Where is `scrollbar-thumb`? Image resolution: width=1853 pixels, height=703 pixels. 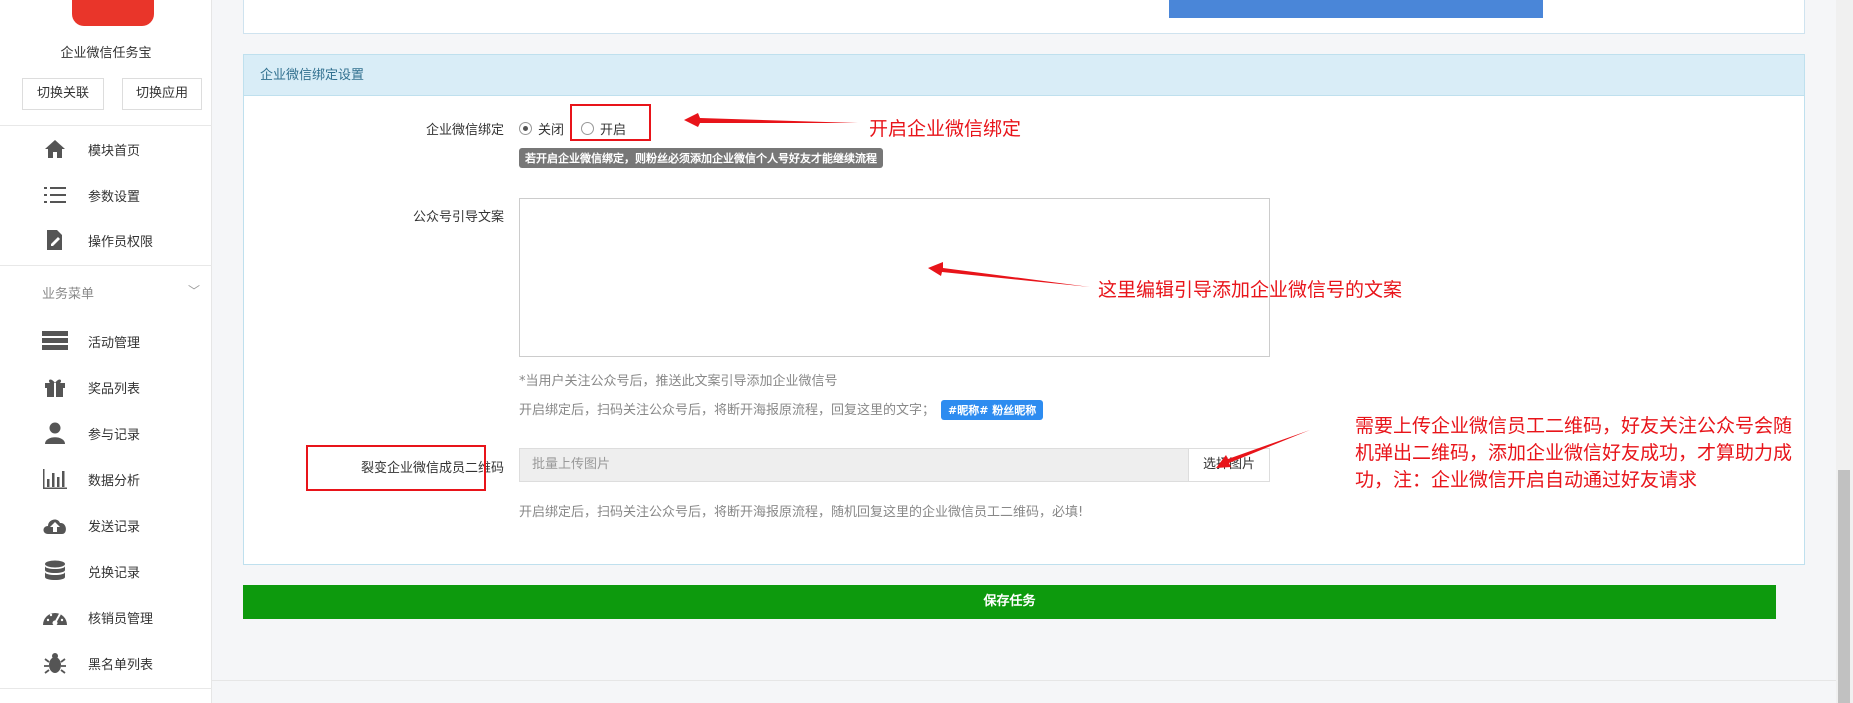 scrollbar-thumb is located at coordinates (1844, 586).